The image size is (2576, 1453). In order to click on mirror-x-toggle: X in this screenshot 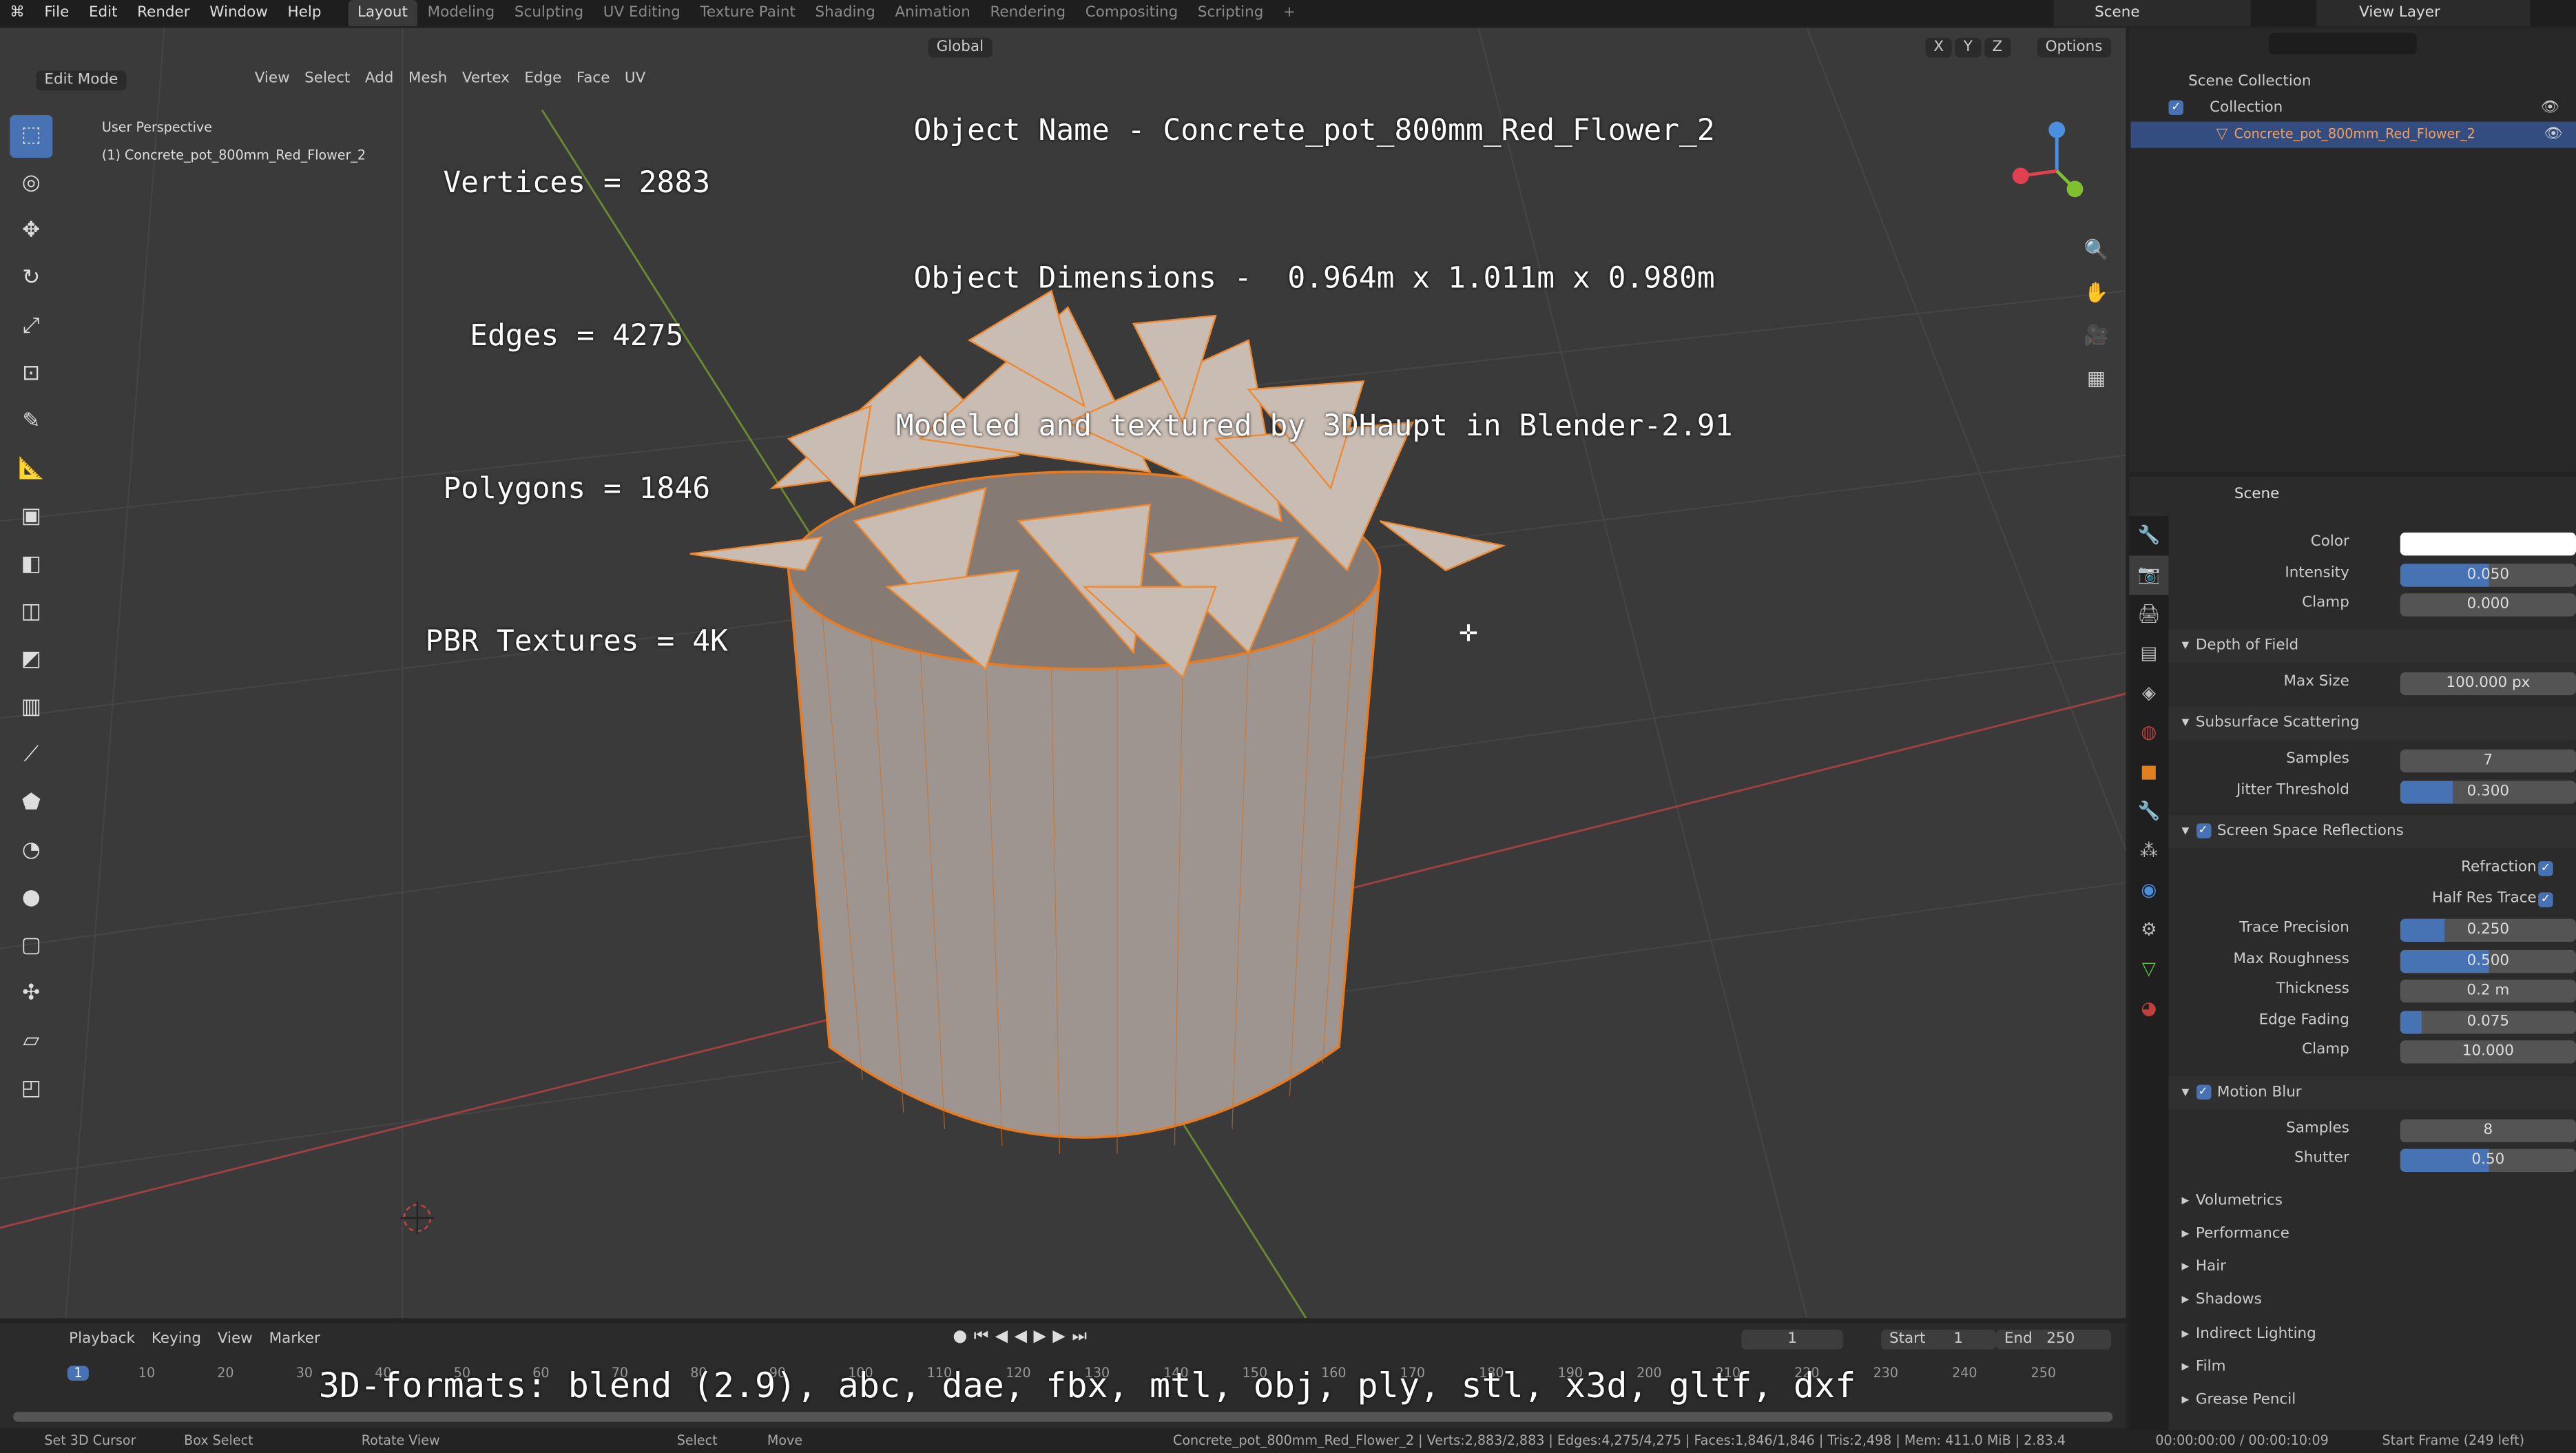, I will do `click(1939, 47)`.